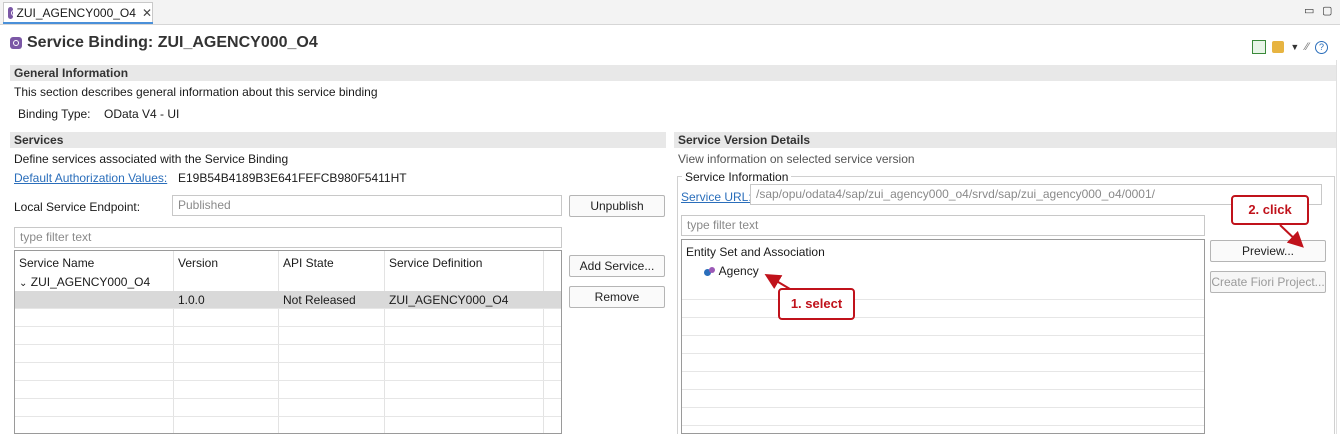 This screenshot has height=434, width=1340. What do you see at coordinates (1034, 257) in the screenshot?
I see `annotation-arrows` at bounding box center [1034, 257].